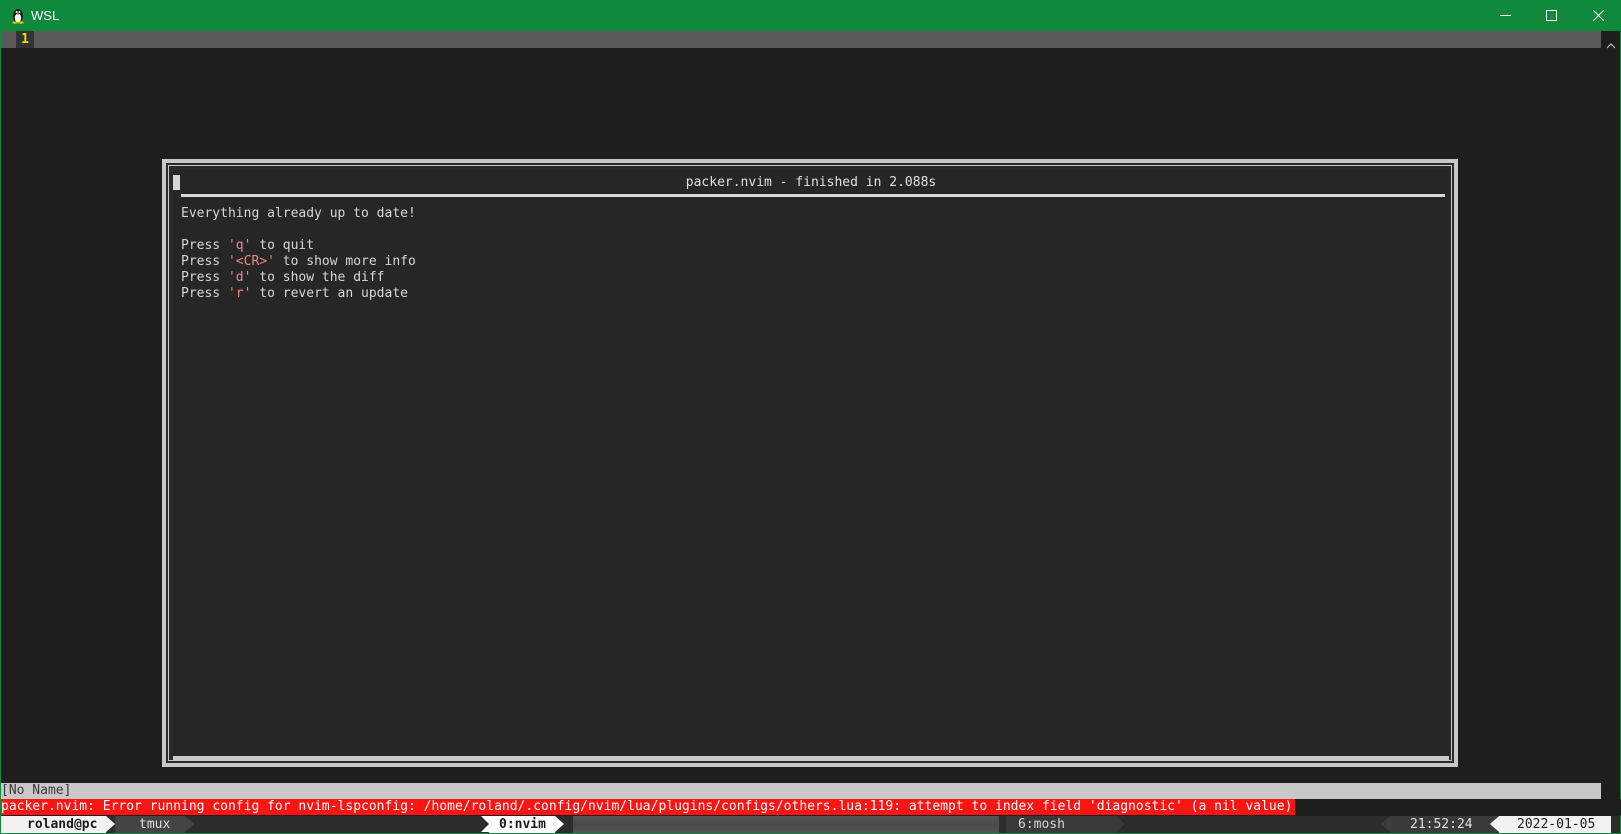  I want to click on hint-more-info: Press '<CR>' to show more info, so click(298, 262).